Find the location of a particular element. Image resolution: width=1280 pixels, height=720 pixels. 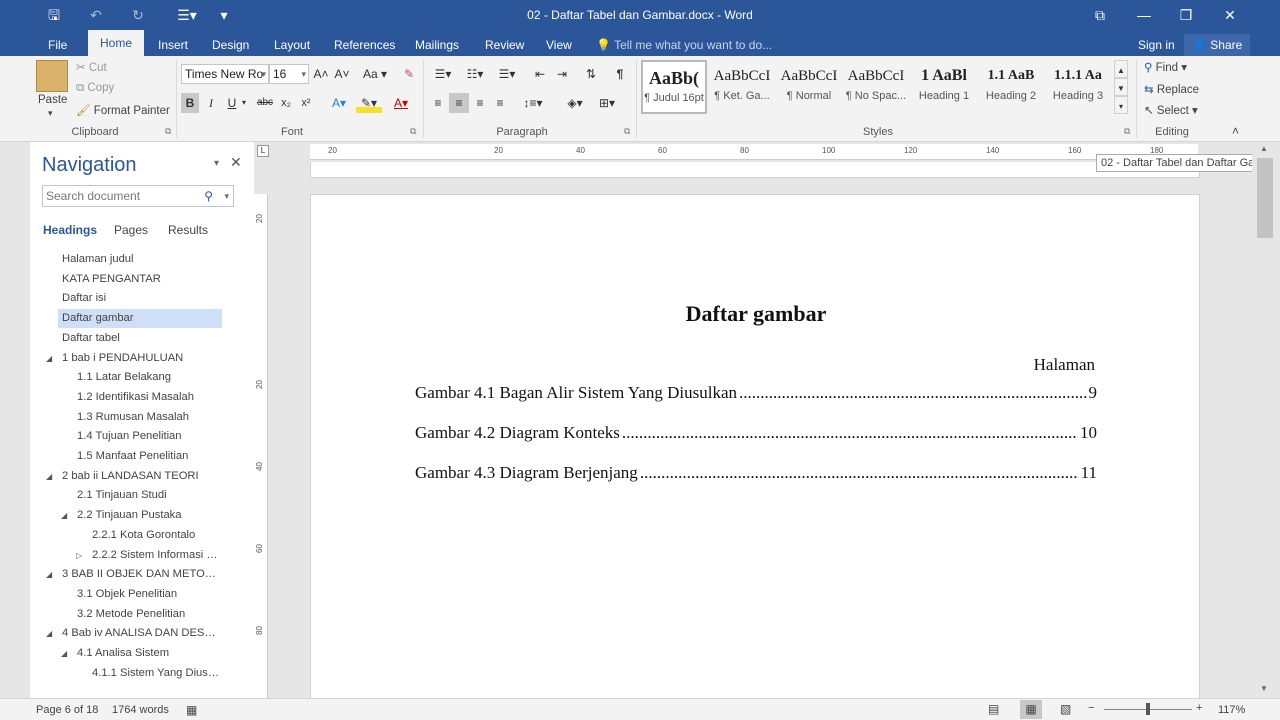

align-left-icon: ≡ is located at coordinates (438, 103).